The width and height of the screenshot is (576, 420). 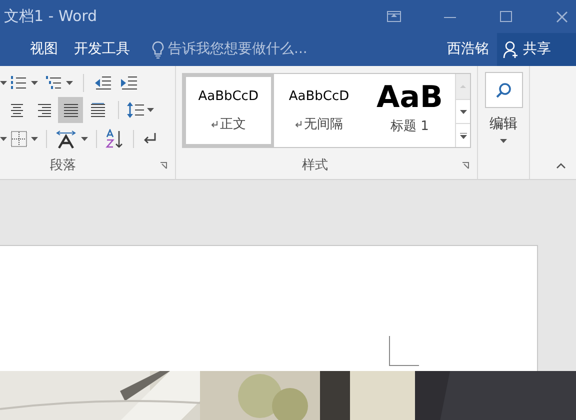 I want to click on maximize-icon, so click(x=506, y=16).